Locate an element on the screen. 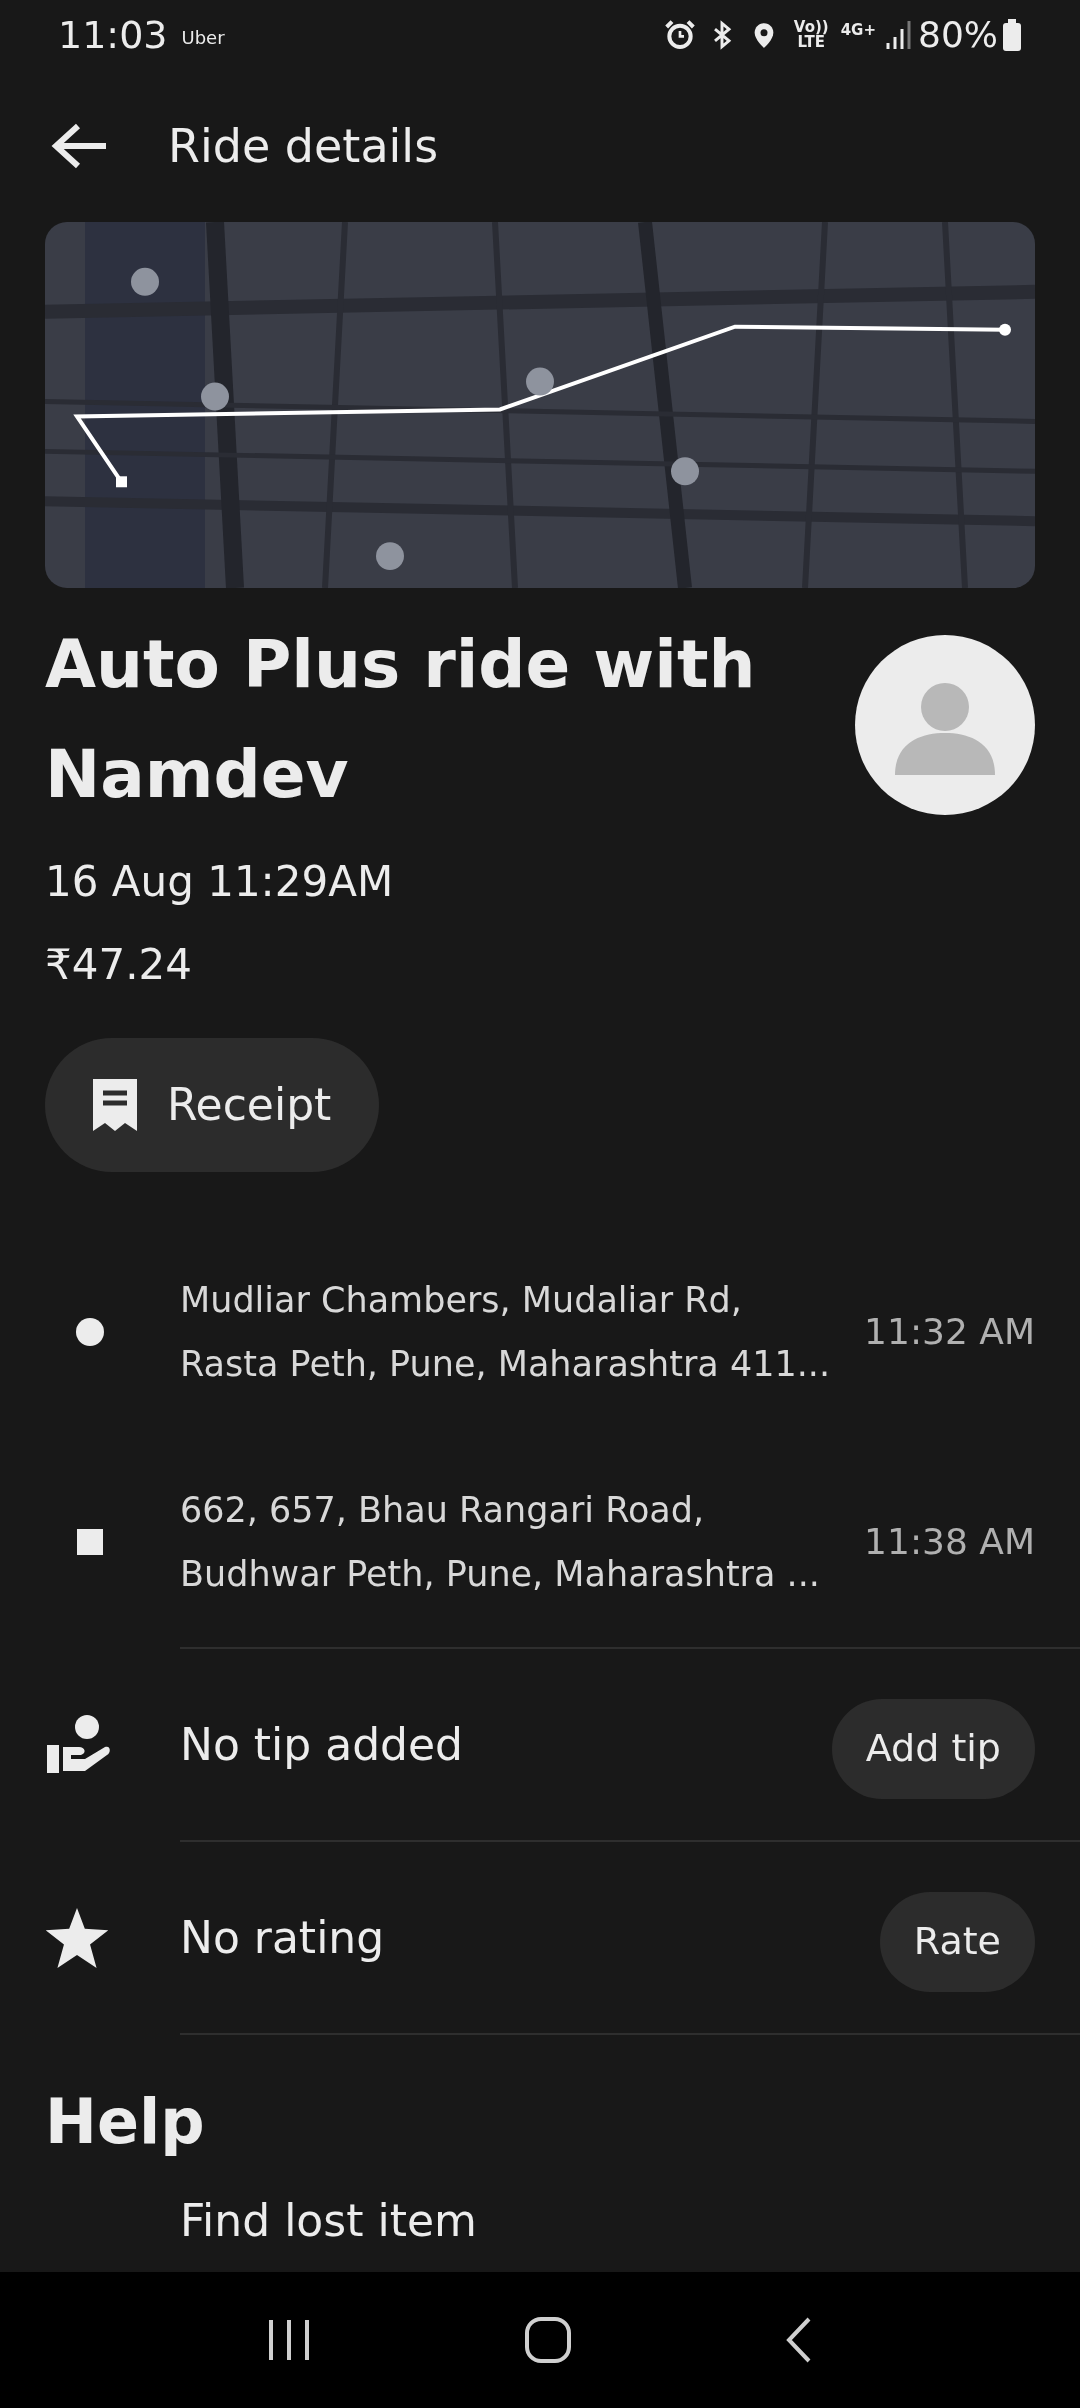 This screenshot has width=1080, height=2408. hand-coin-icon is located at coordinates (78, 1744).